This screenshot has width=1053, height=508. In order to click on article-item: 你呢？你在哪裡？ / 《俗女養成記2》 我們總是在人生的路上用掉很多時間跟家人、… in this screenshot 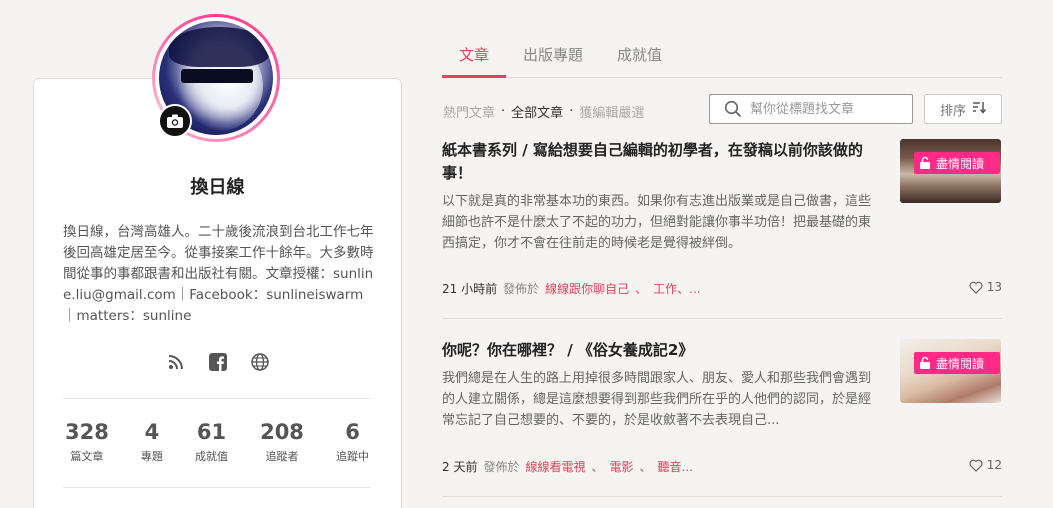, I will do `click(722, 406)`.